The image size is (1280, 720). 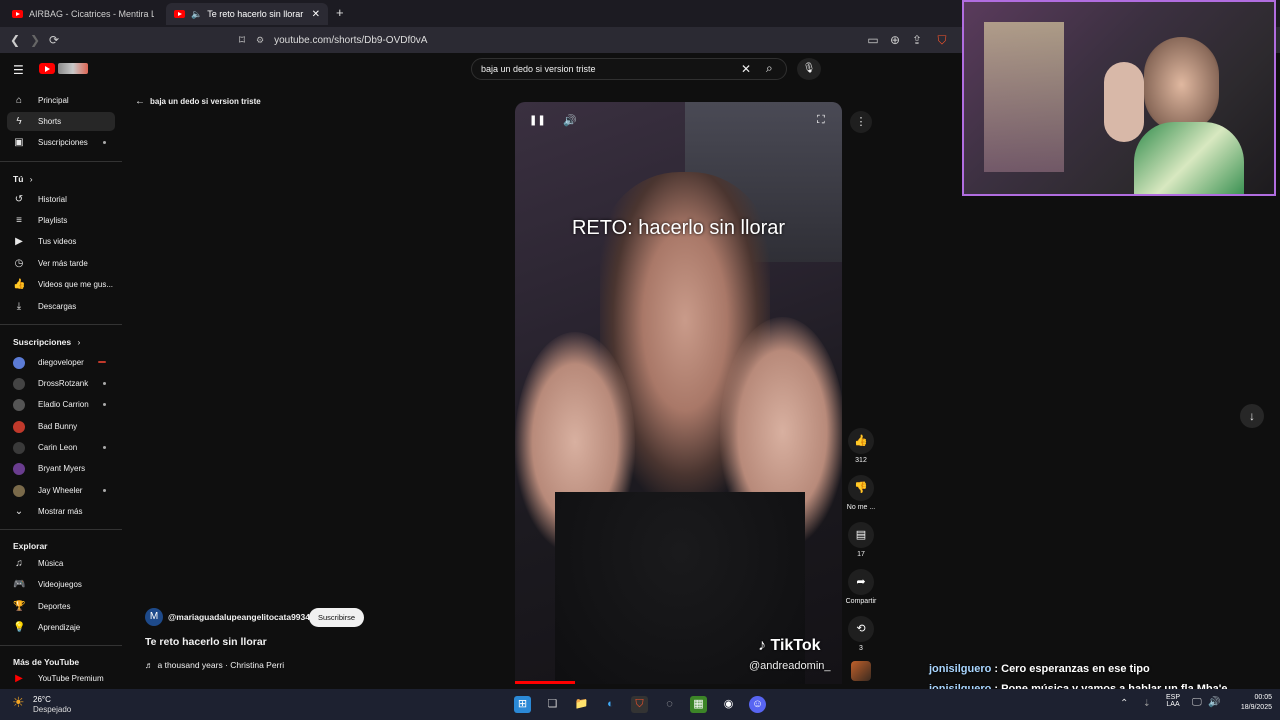 I want to click on browser-tab-current: 🔈 Te reto hacerlo sin llorar - YouTube ✕, so click(x=247, y=14).